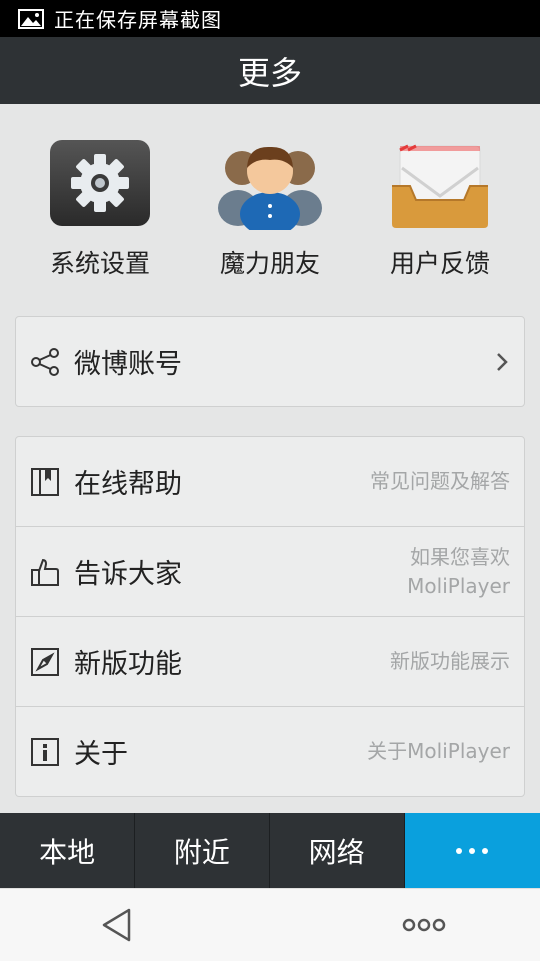  What do you see at coordinates (117, 925) in the screenshot?
I see `back-icon` at bounding box center [117, 925].